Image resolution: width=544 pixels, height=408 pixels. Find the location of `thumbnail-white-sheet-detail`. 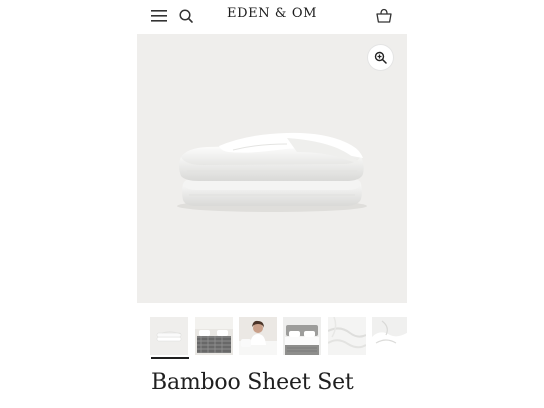

thumbnail-white-sheet-detail is located at coordinates (389, 336).